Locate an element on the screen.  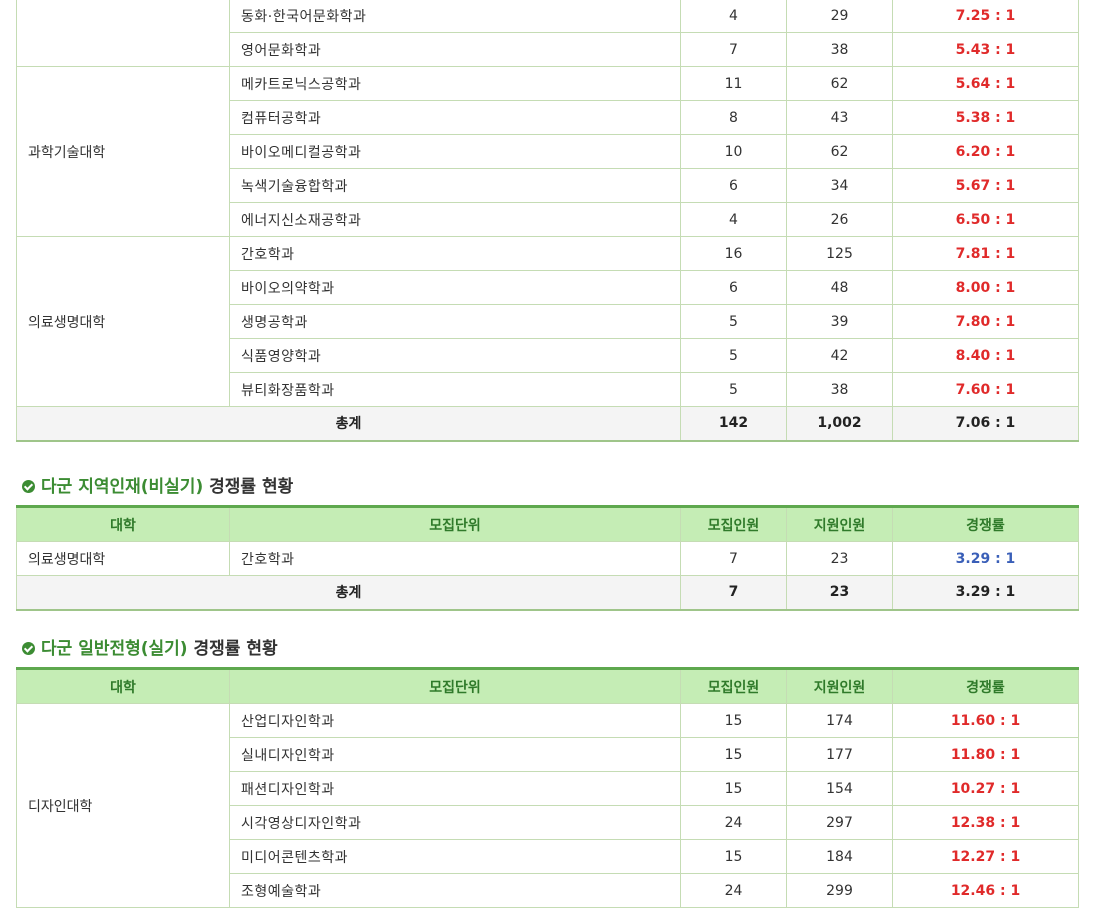
section-title-green: 다군 일반전형(실기) is located at coordinates (114, 649).